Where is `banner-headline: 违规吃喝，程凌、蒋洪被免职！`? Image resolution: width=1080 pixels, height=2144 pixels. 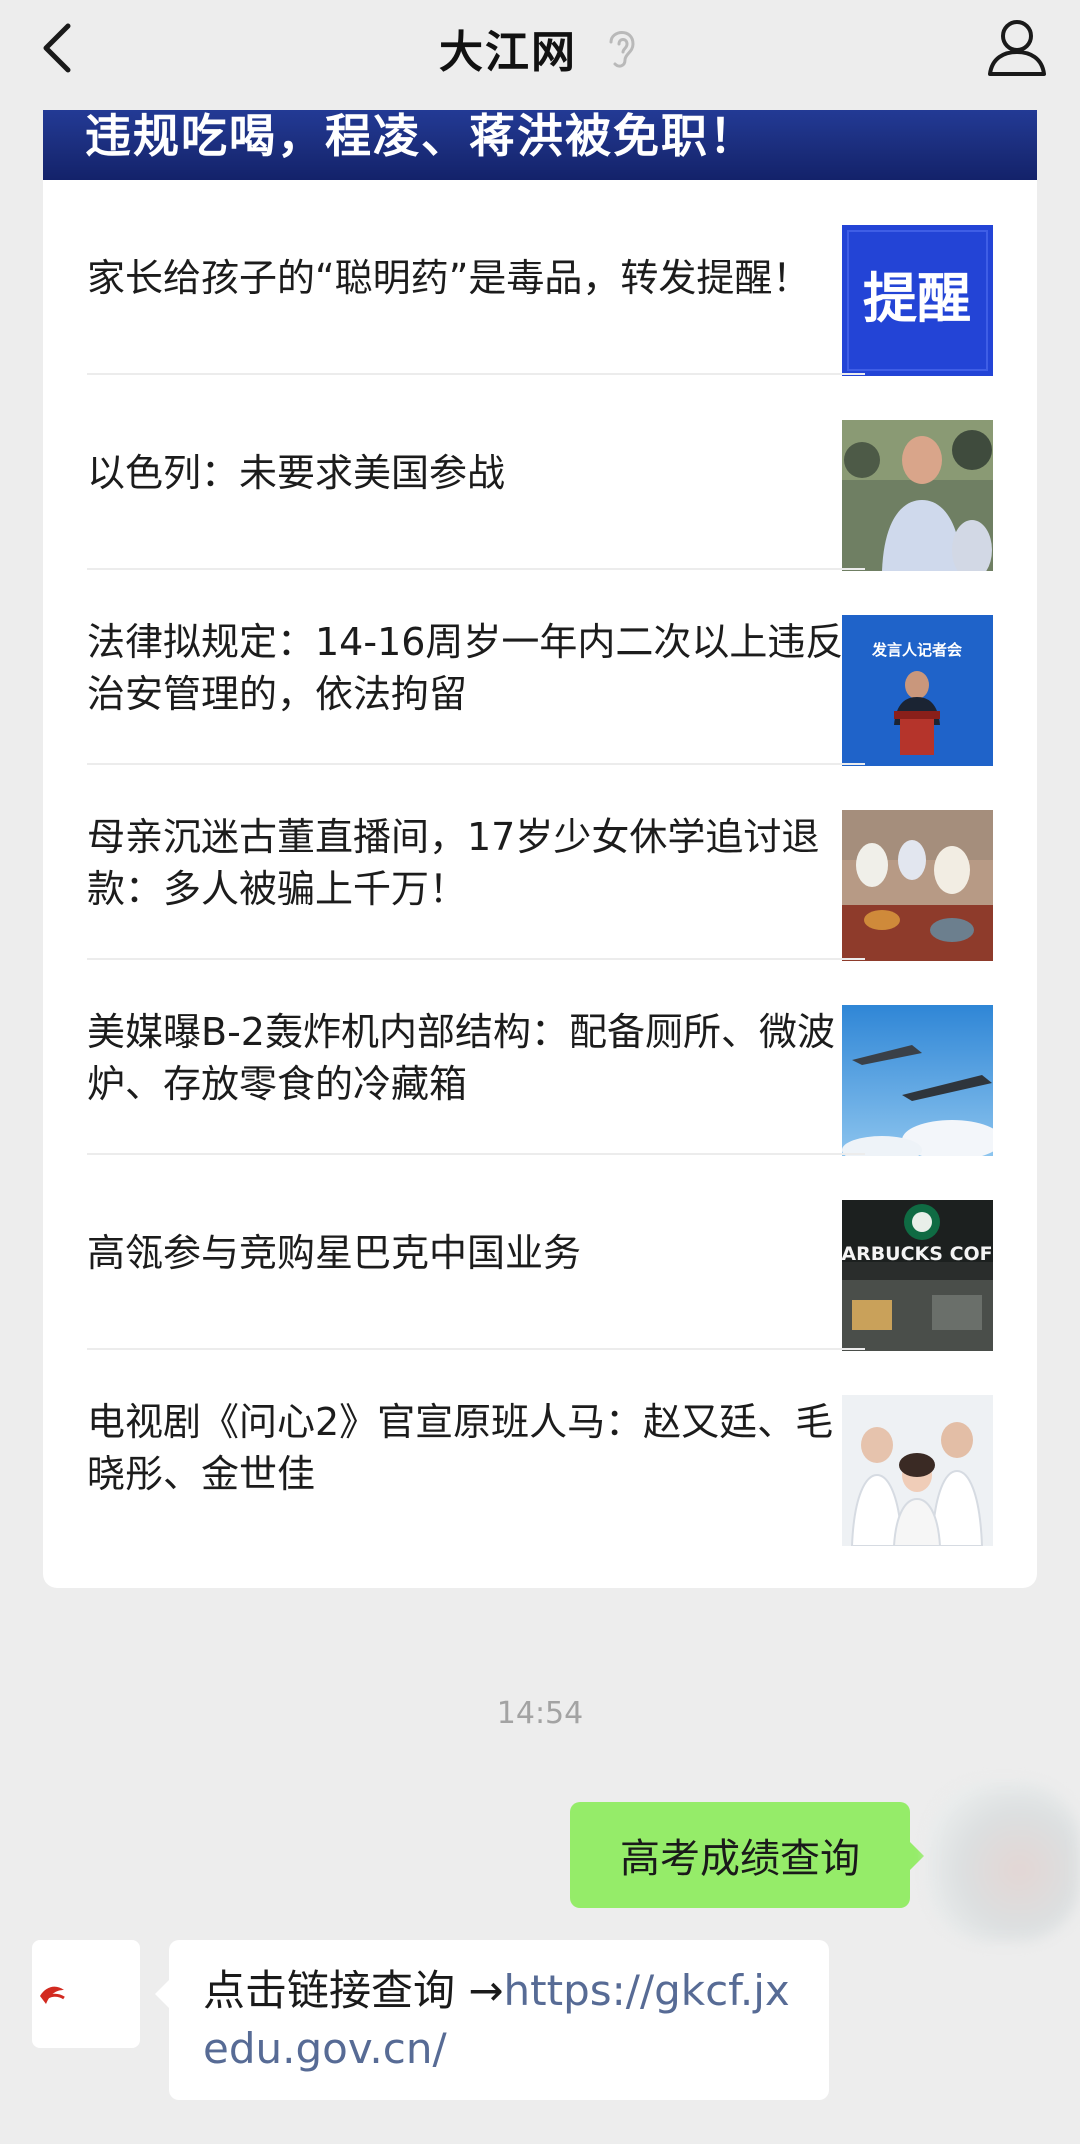
banner-headline: 违规吃喝，程凌、蒋洪被免职！ is located at coordinates (421, 136).